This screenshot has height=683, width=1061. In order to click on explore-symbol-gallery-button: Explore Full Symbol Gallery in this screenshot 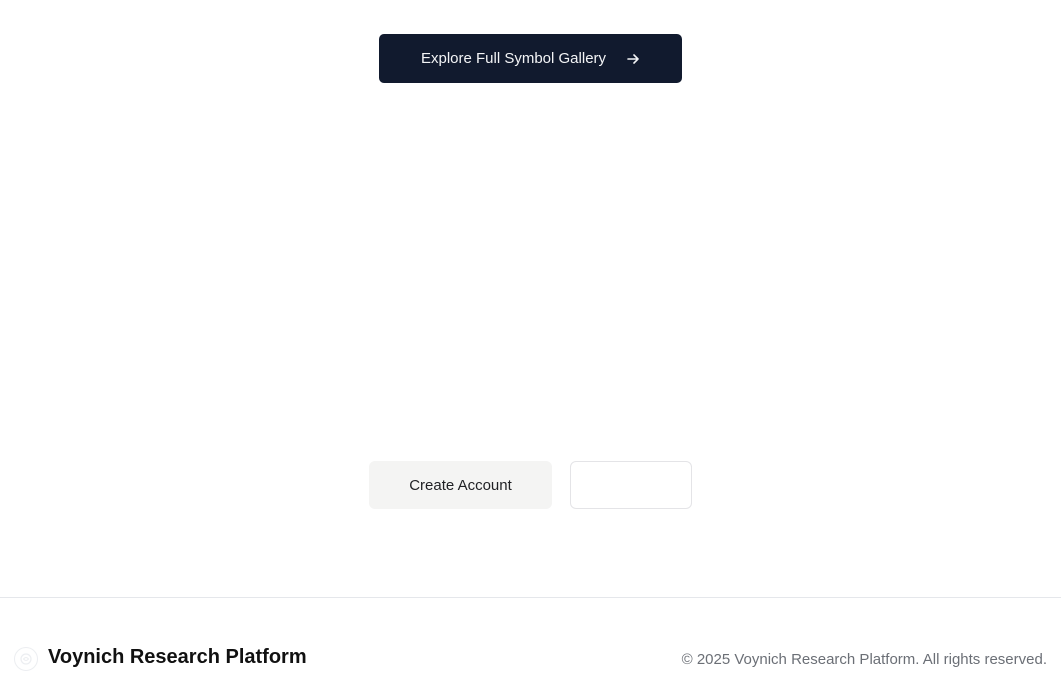, I will do `click(530, 58)`.